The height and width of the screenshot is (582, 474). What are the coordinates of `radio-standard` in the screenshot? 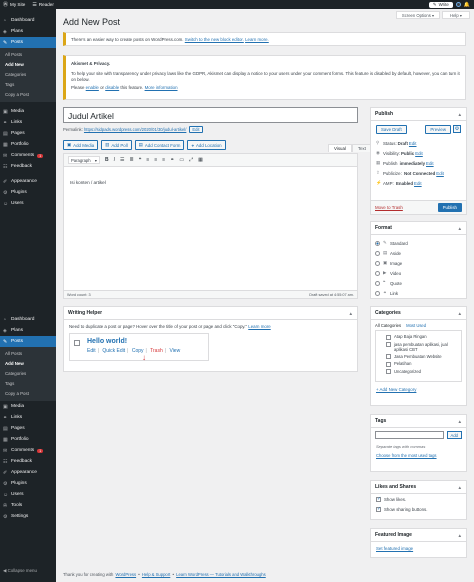 It's located at (377, 243).